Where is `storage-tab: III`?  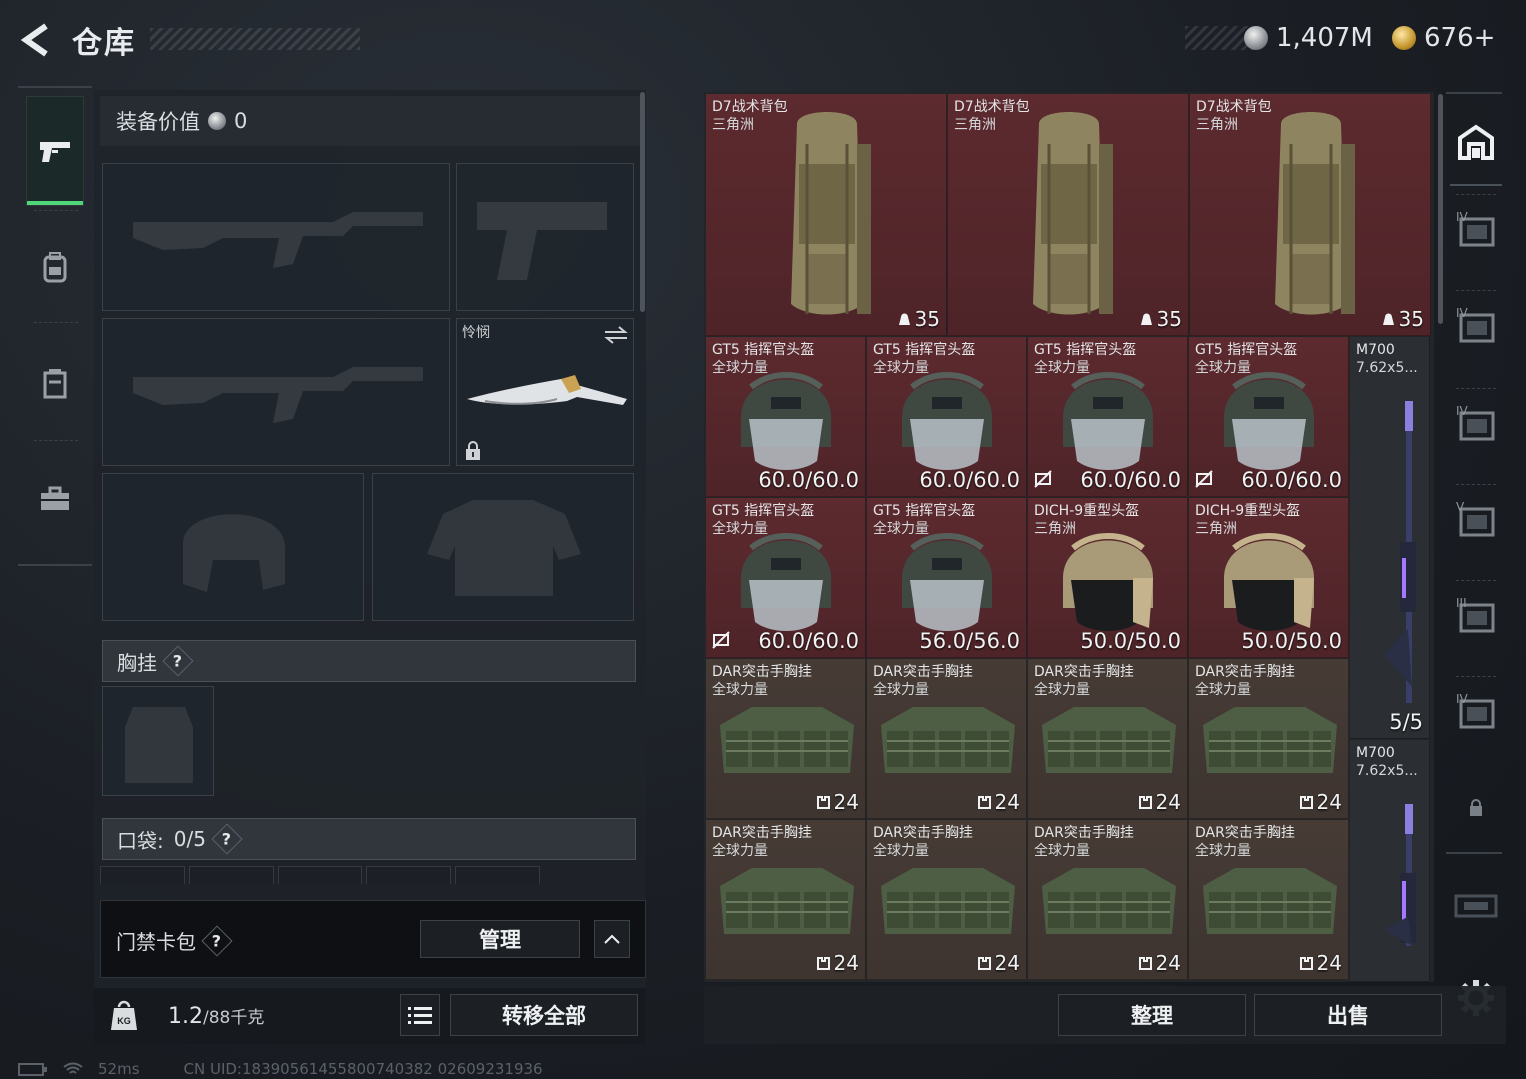 storage-tab: III is located at coordinates (1476, 616).